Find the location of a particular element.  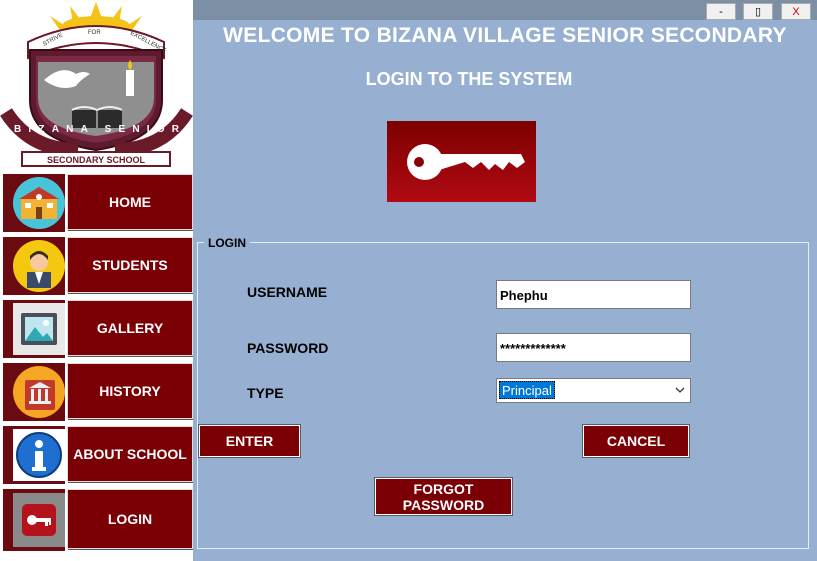

forgot-password-button: FORGOT PASSWORD is located at coordinates (443, 496).